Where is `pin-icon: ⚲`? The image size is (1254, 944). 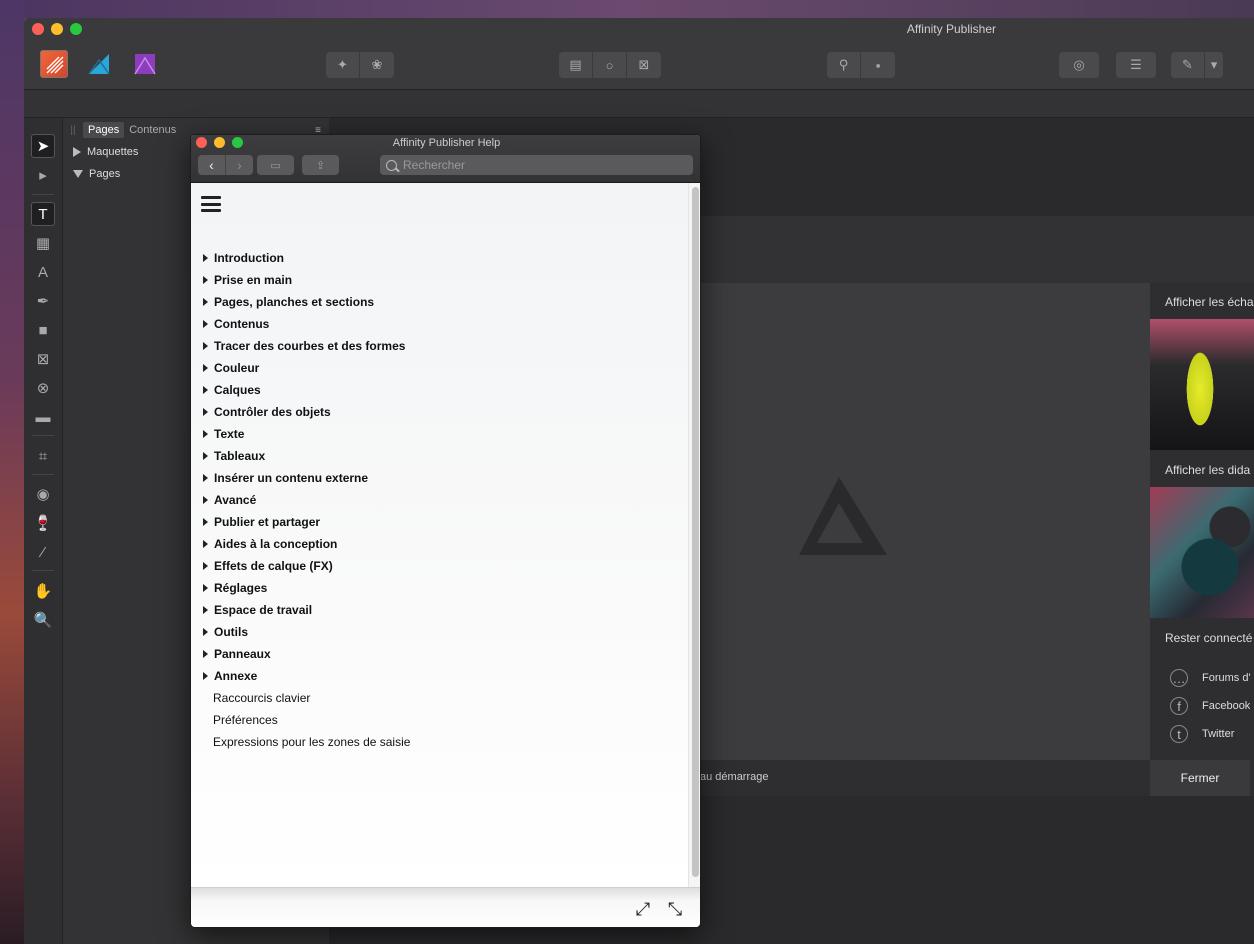 pin-icon: ⚲ is located at coordinates (844, 65).